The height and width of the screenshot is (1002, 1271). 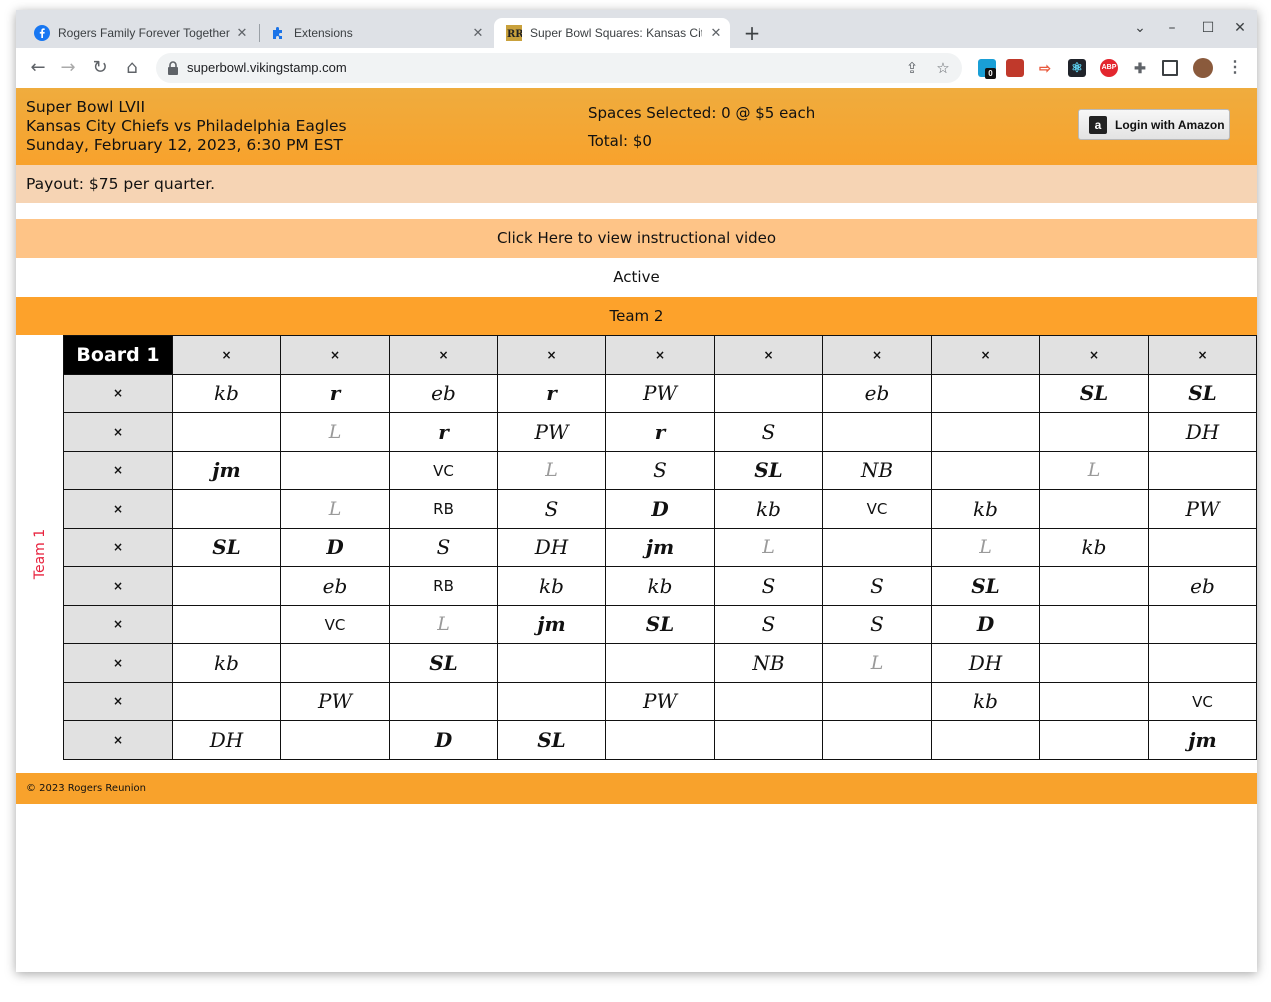 What do you see at coordinates (132, 68) in the screenshot?
I see `home-icon: ⌂` at bounding box center [132, 68].